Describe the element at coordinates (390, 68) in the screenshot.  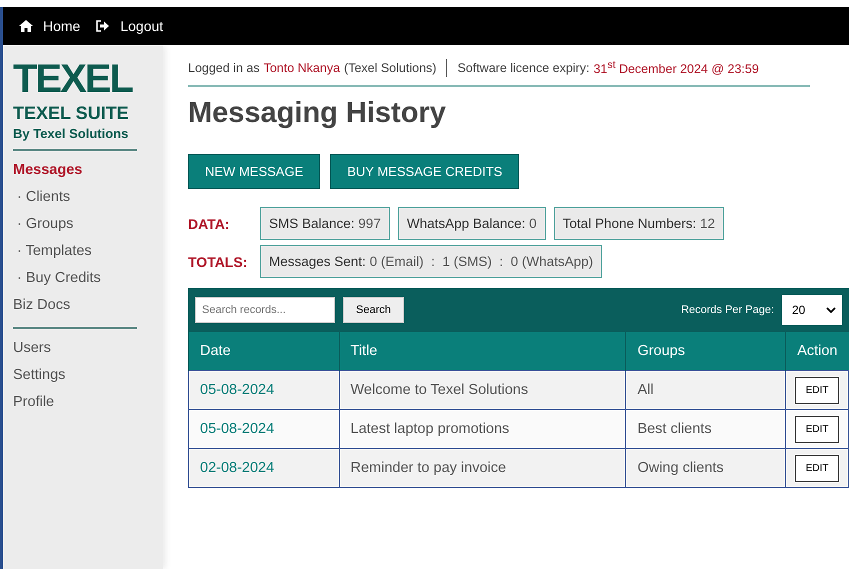
I see `org-name: (Texel Solutions)` at that location.